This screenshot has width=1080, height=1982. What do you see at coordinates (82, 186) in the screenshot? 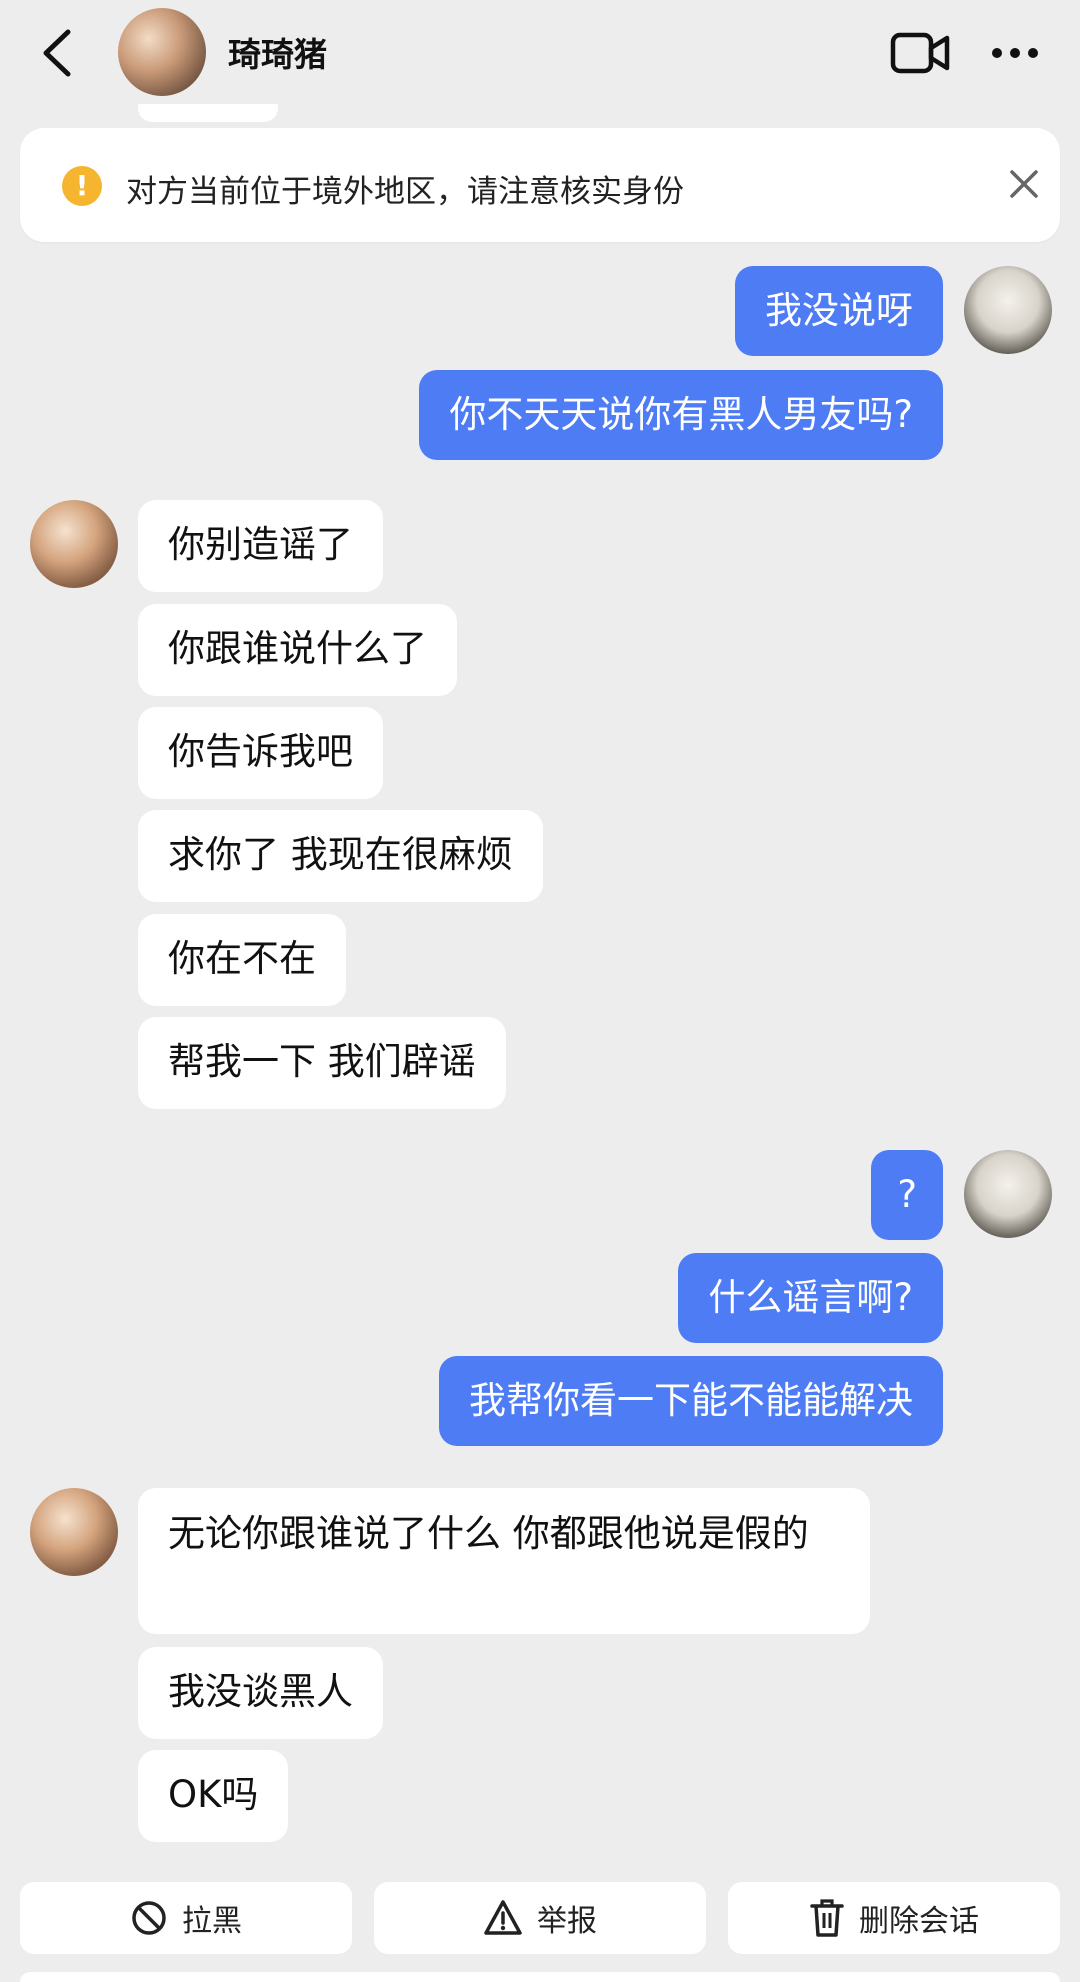
I see `warning-icon: !` at bounding box center [82, 186].